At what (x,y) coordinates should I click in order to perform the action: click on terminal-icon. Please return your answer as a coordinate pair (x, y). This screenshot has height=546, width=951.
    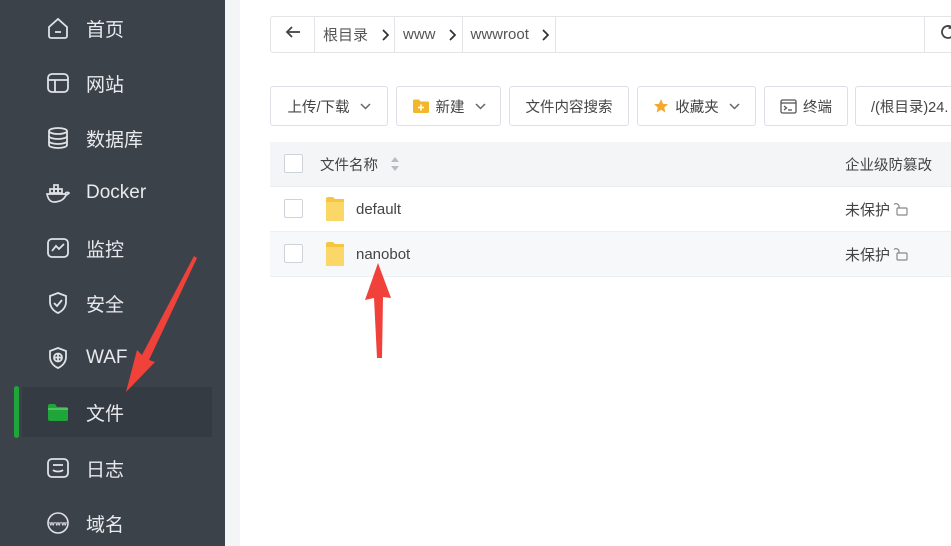
    Looking at the image, I should click on (788, 106).